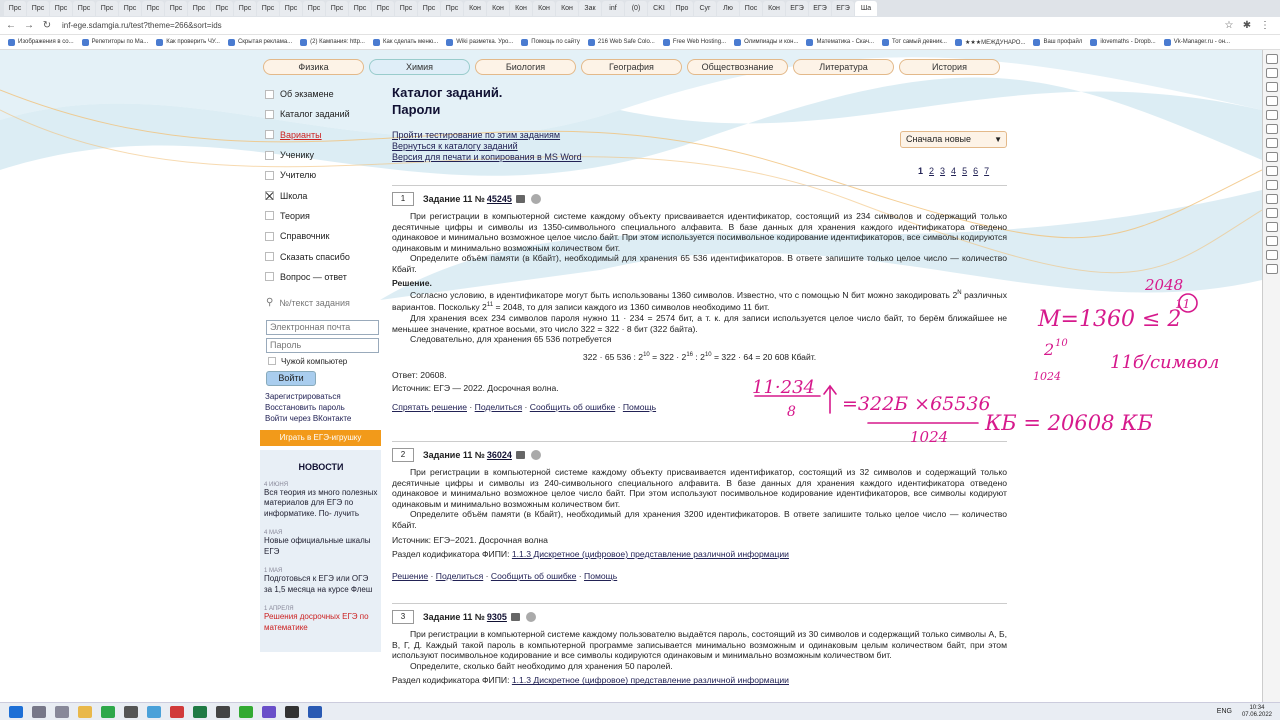 The width and height of the screenshot is (1280, 720). Describe the element at coordinates (323, 418) in the screenshot. I see `vk-login-link: Войти через ВКонтакте` at that location.